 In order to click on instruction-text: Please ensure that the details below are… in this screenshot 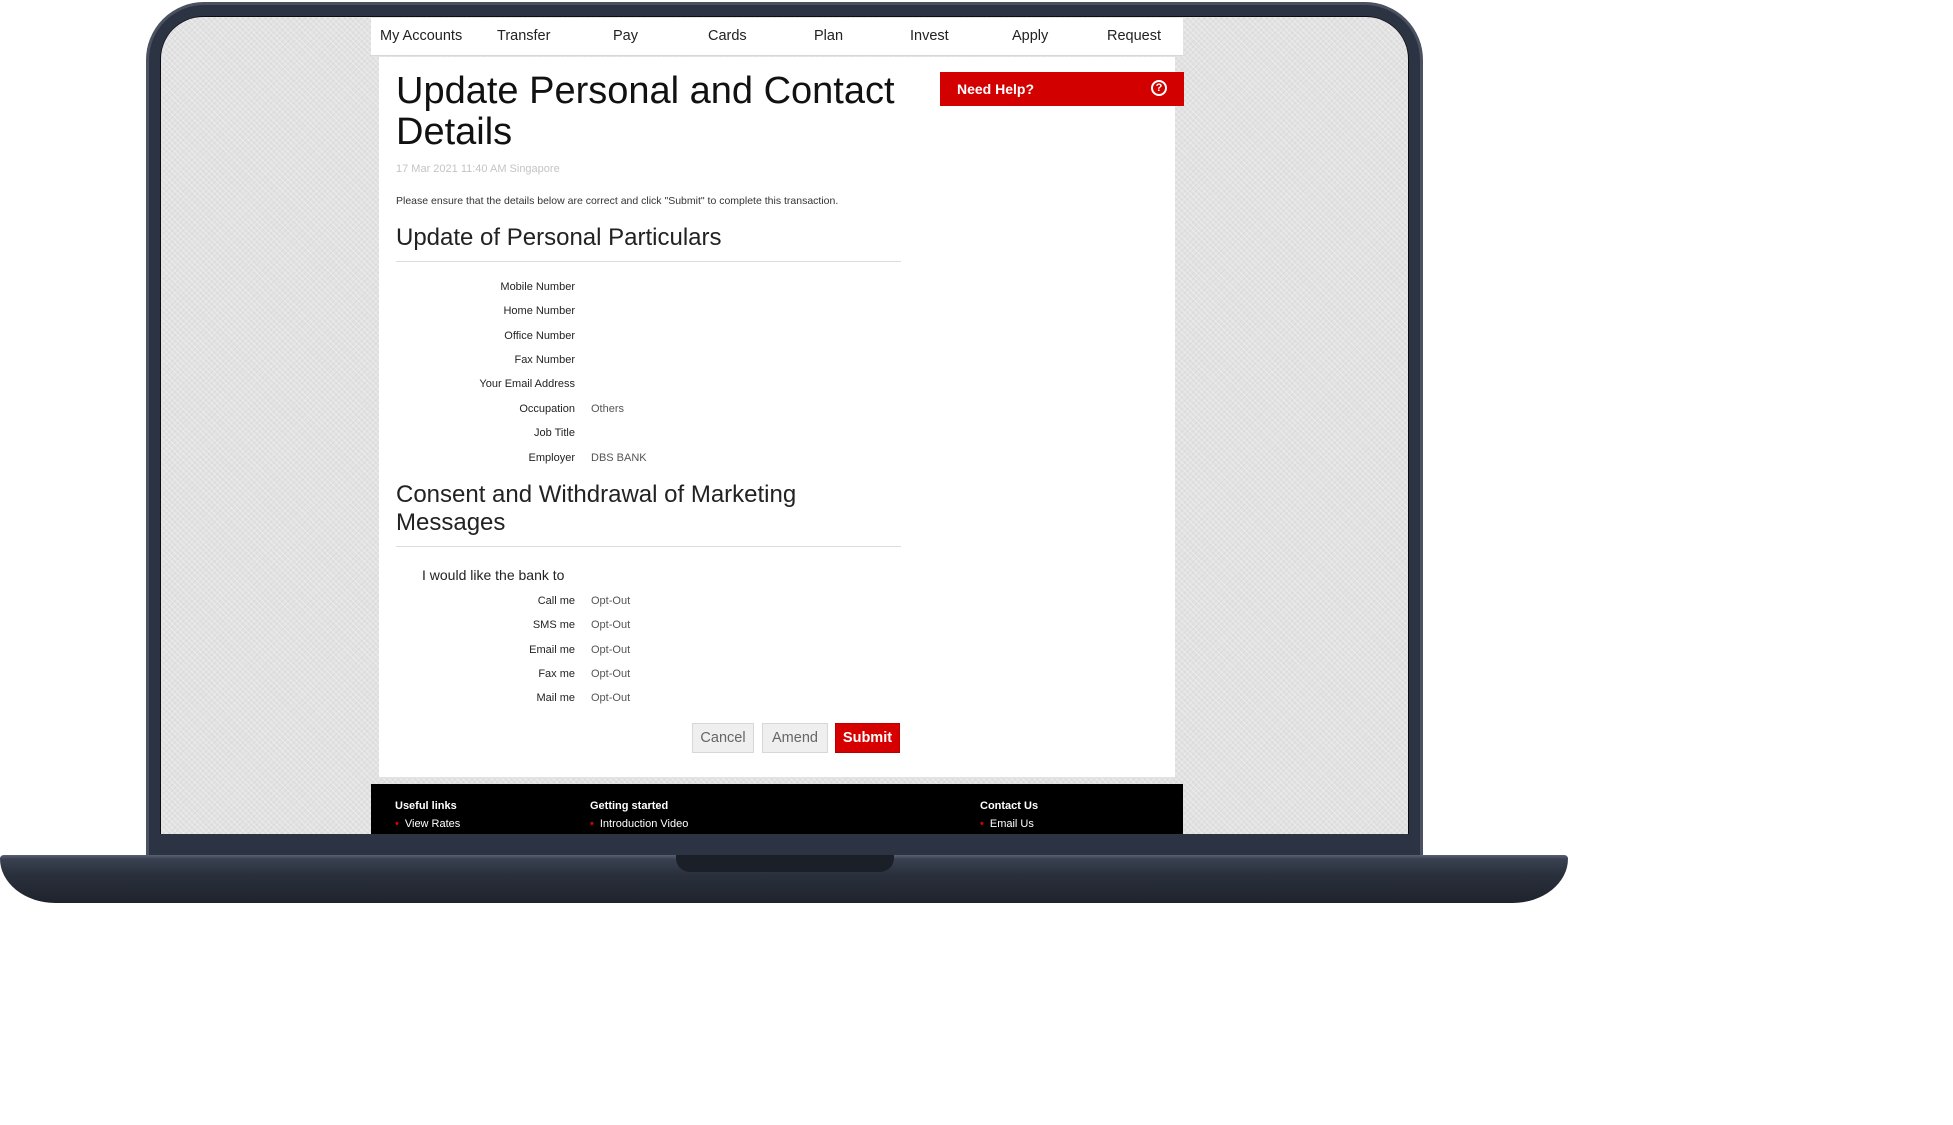, I will do `click(617, 201)`.